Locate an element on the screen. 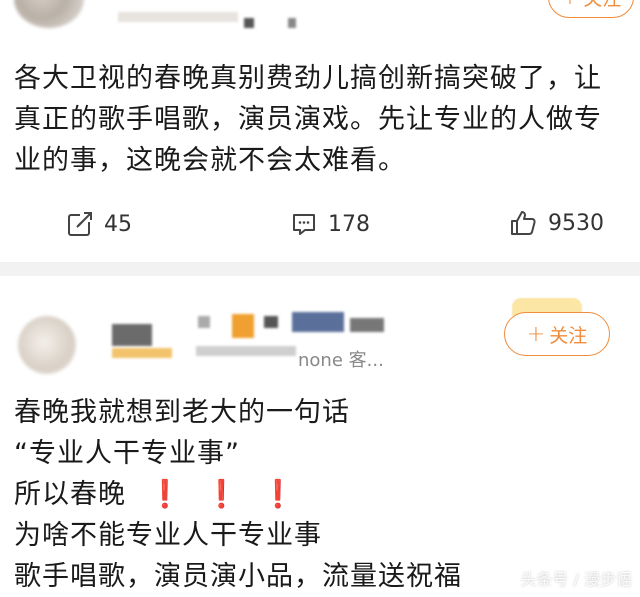 The image size is (640, 597). post-line: 春晚我就想到老大的一句话 is located at coordinates (182, 412).